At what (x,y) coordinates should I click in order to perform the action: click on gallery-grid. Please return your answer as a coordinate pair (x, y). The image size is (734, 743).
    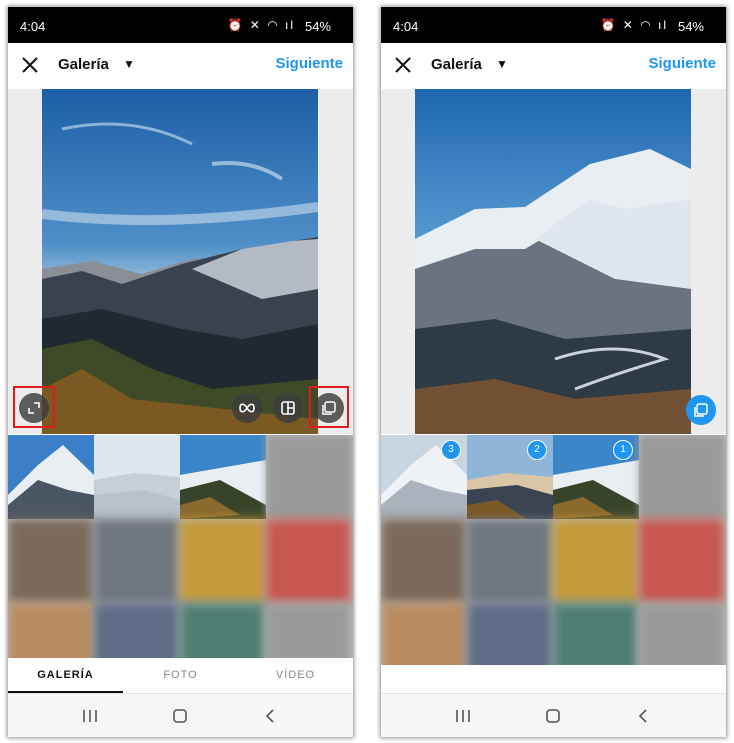
    Looking at the image, I should click on (180, 550).